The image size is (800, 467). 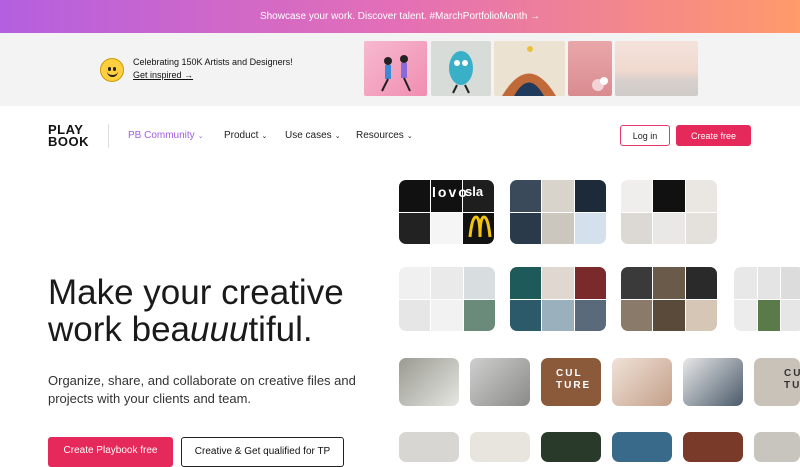 What do you see at coordinates (480, 226) in the screenshot?
I see `mcdonalds-logo-icon` at bounding box center [480, 226].